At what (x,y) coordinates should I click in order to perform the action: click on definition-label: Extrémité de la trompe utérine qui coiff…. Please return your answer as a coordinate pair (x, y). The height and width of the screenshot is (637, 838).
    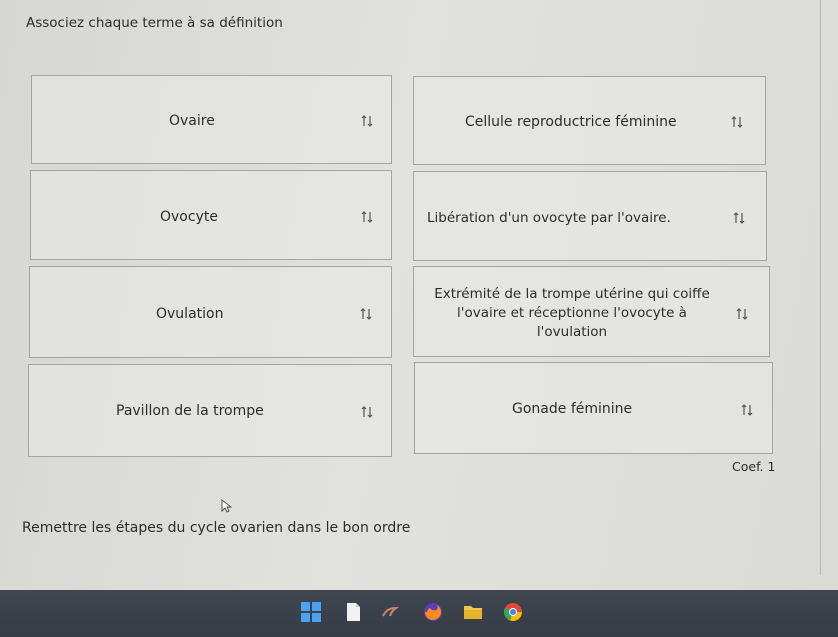
    Looking at the image, I should click on (572, 313).